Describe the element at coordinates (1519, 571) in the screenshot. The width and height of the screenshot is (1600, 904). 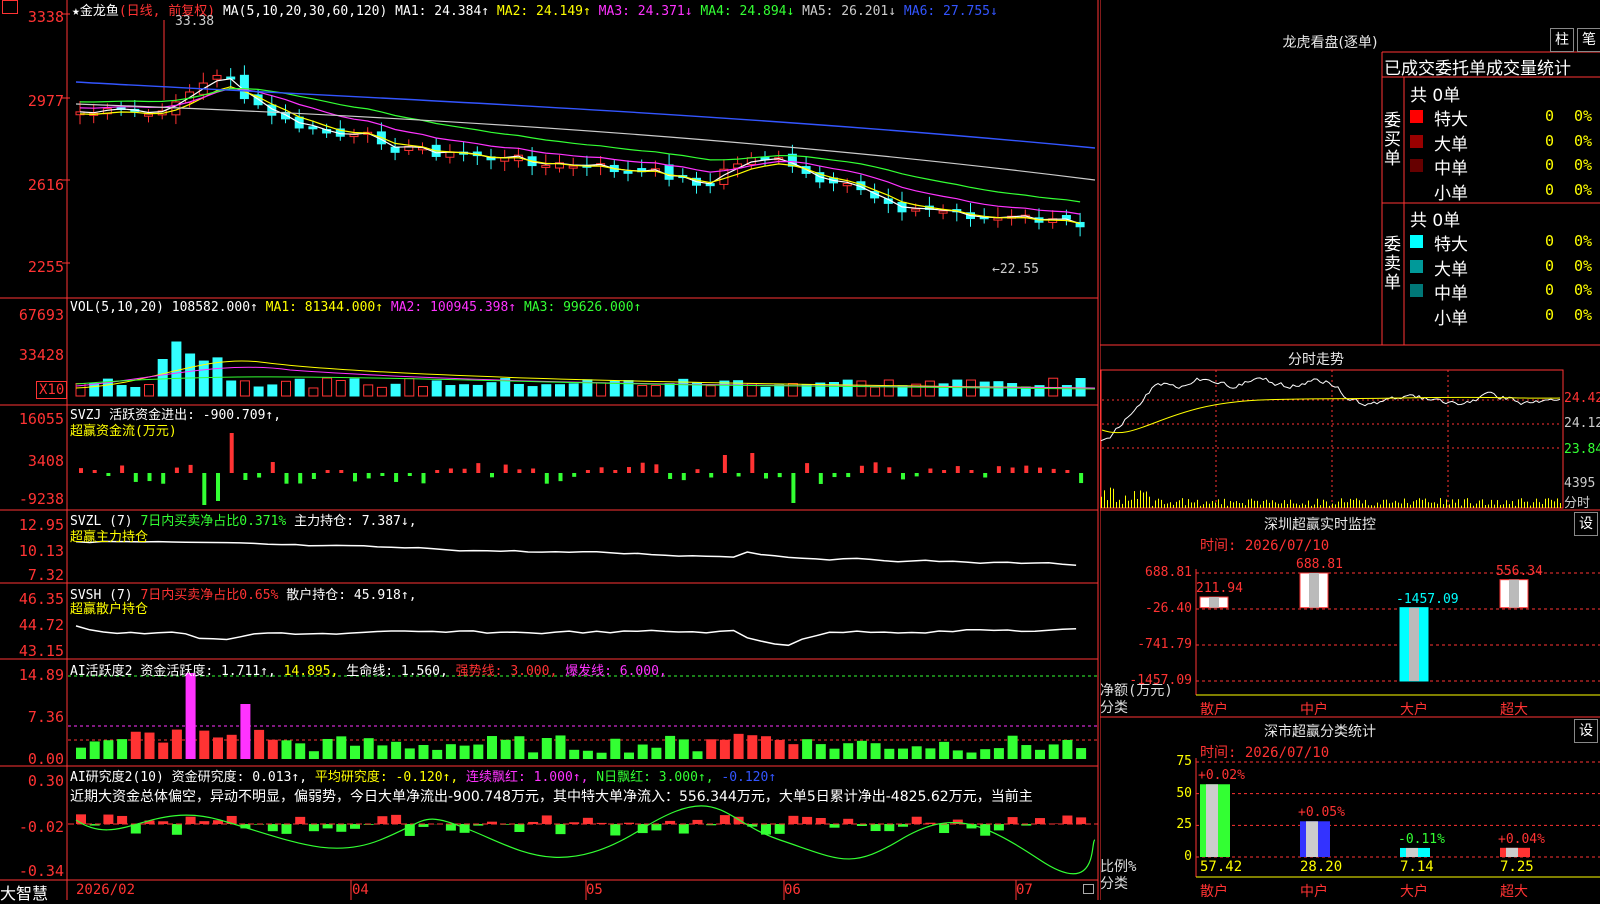
I see `sz-monitor-value-label: 556.34` at that location.